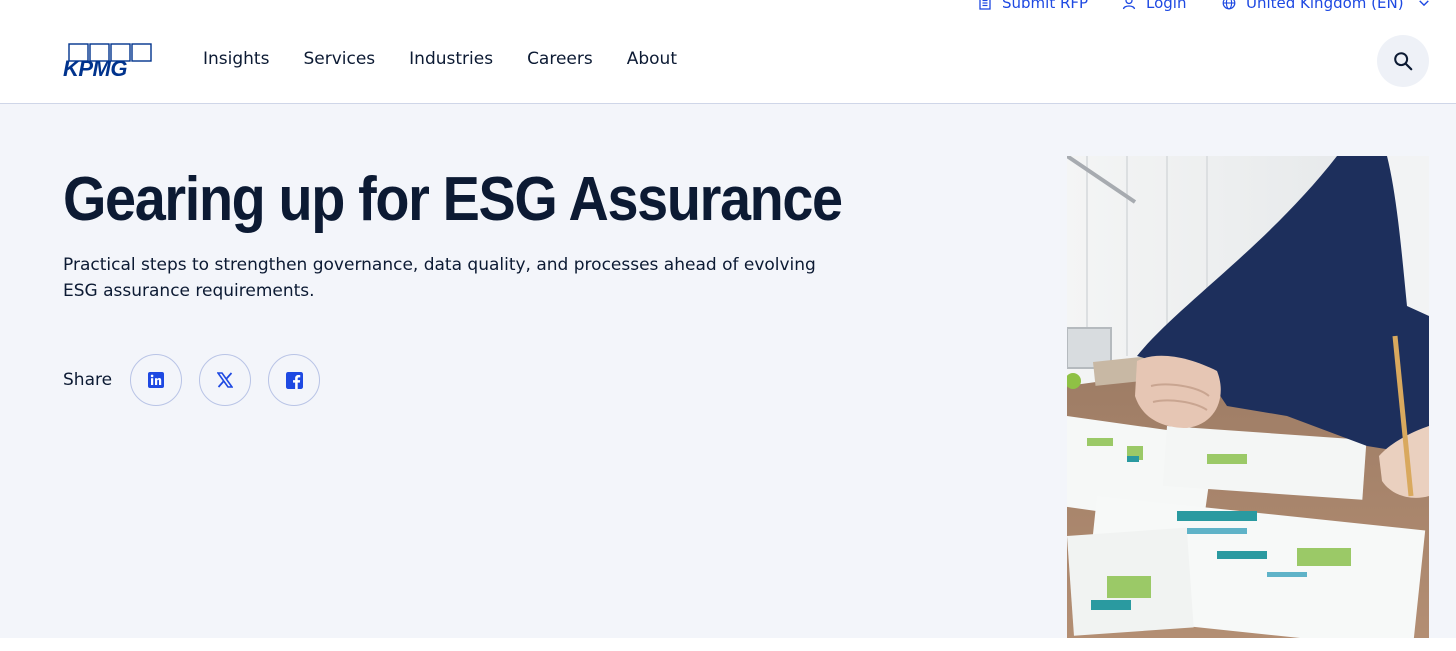  What do you see at coordinates (652, 59) in the screenshot?
I see `nav-about: About` at bounding box center [652, 59].